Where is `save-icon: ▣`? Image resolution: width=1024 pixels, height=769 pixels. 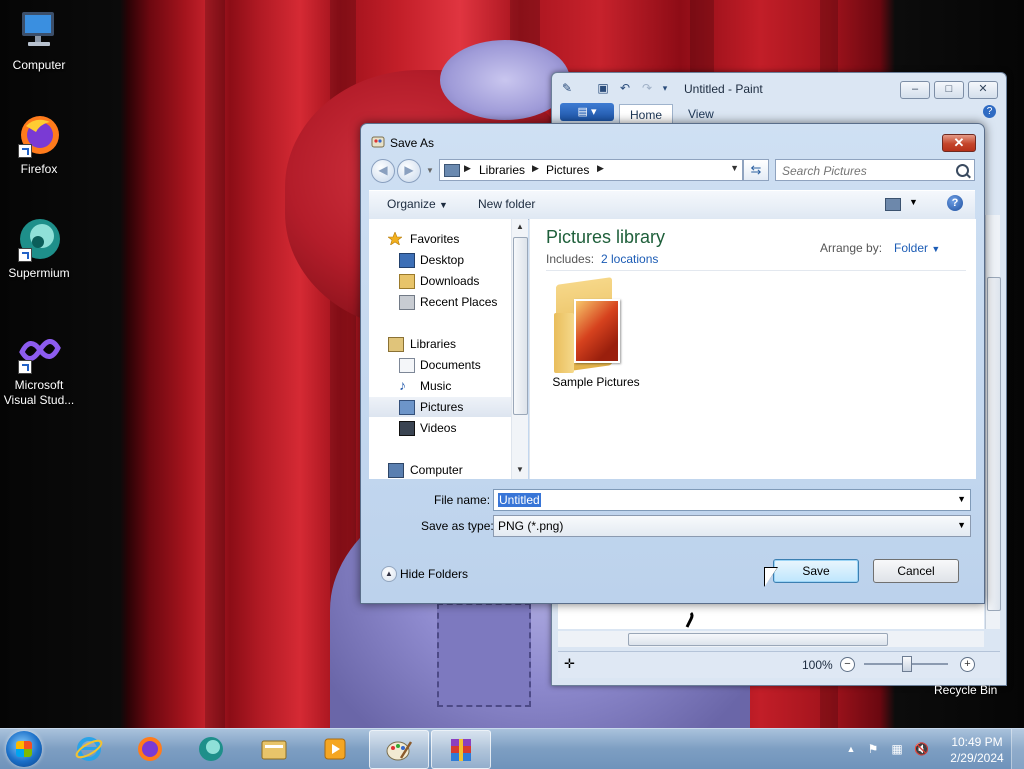 save-icon: ▣ is located at coordinates (603, 88).